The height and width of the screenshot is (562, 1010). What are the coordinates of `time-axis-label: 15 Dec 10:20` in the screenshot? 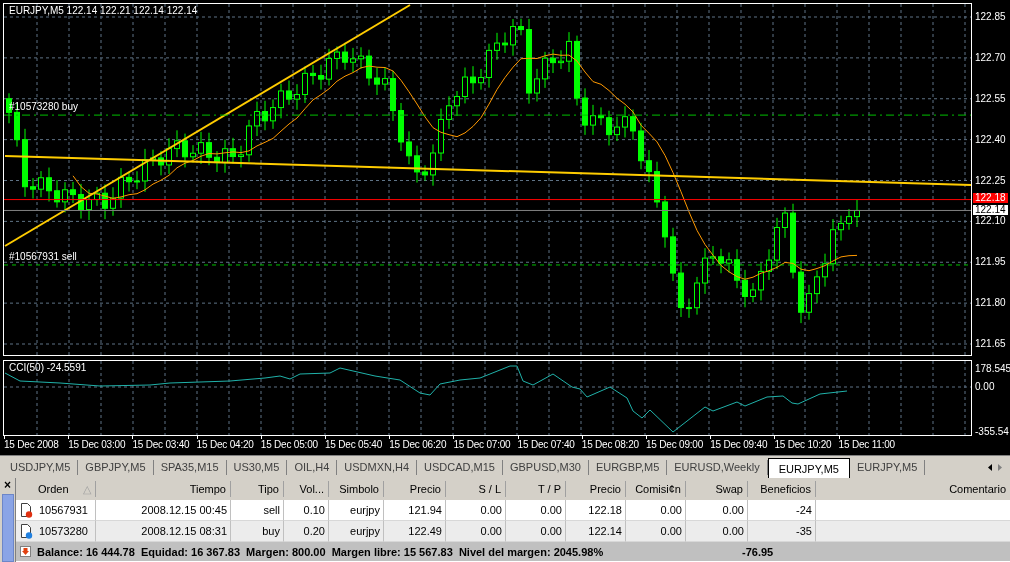 It's located at (803, 445).